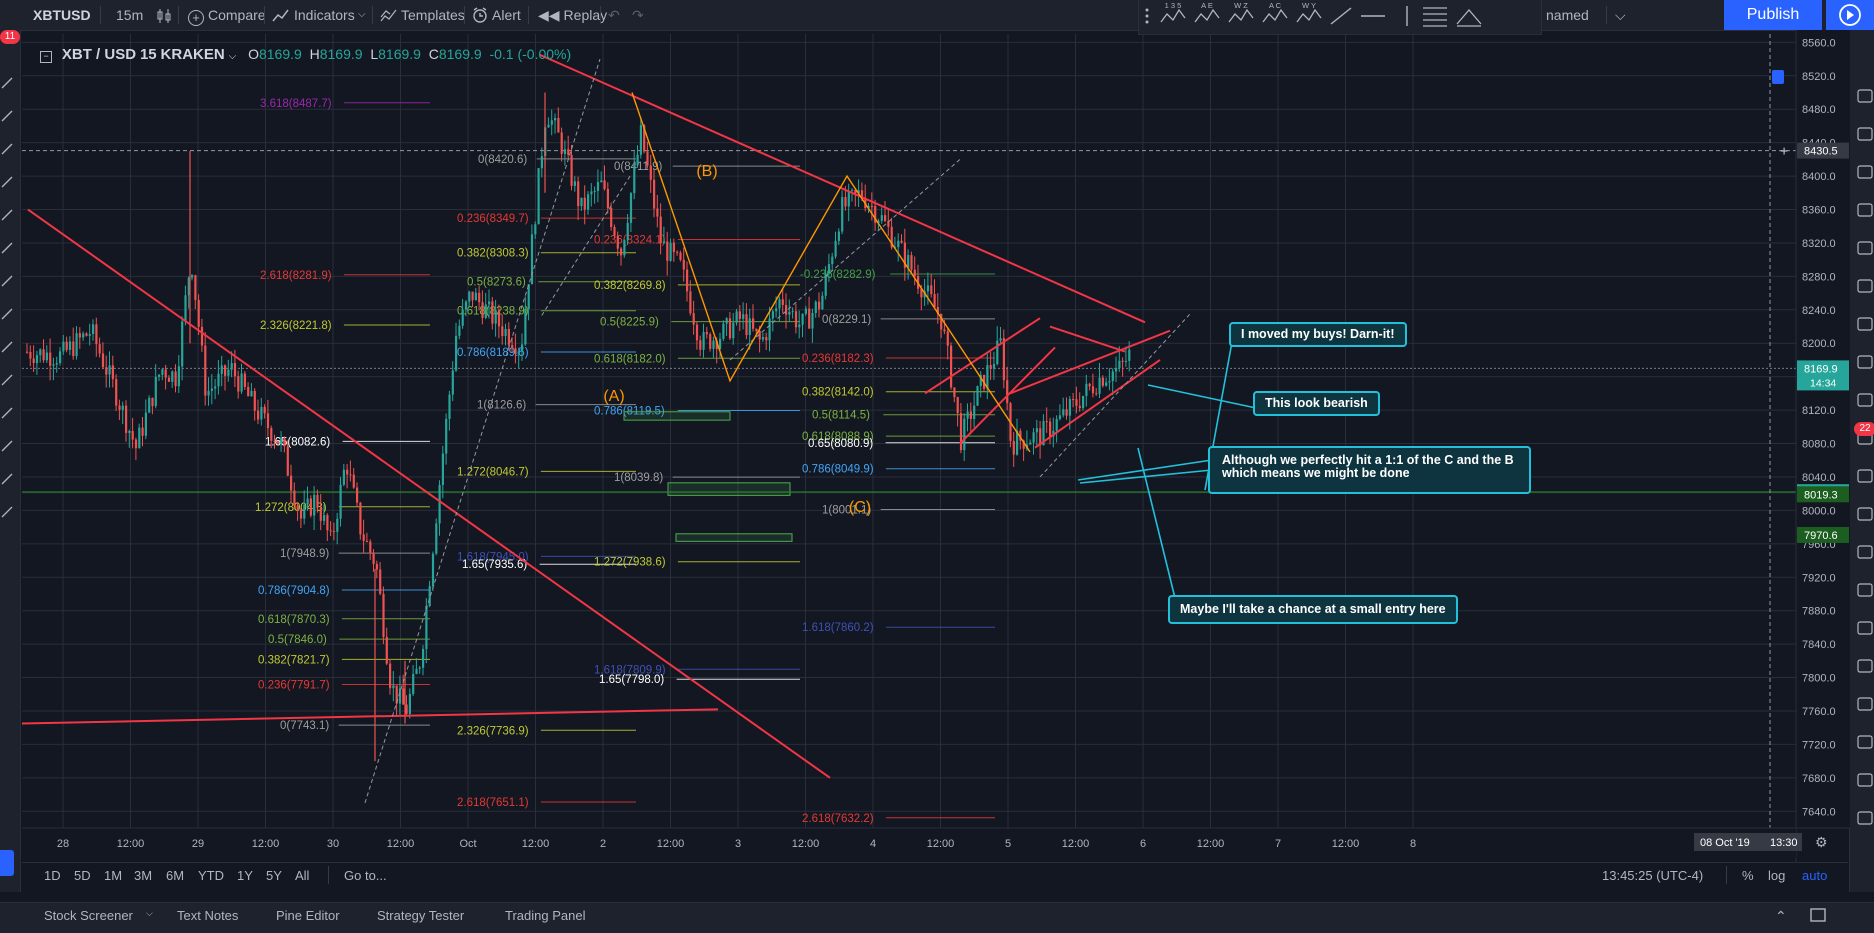 This screenshot has width=1874, height=933. I want to click on projection-line, so click(585, 247).